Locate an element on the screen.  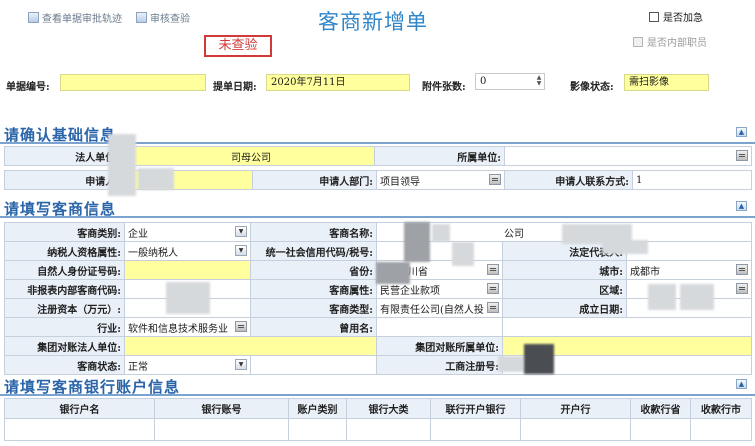
group-legal-field is located at coordinates (250, 346).